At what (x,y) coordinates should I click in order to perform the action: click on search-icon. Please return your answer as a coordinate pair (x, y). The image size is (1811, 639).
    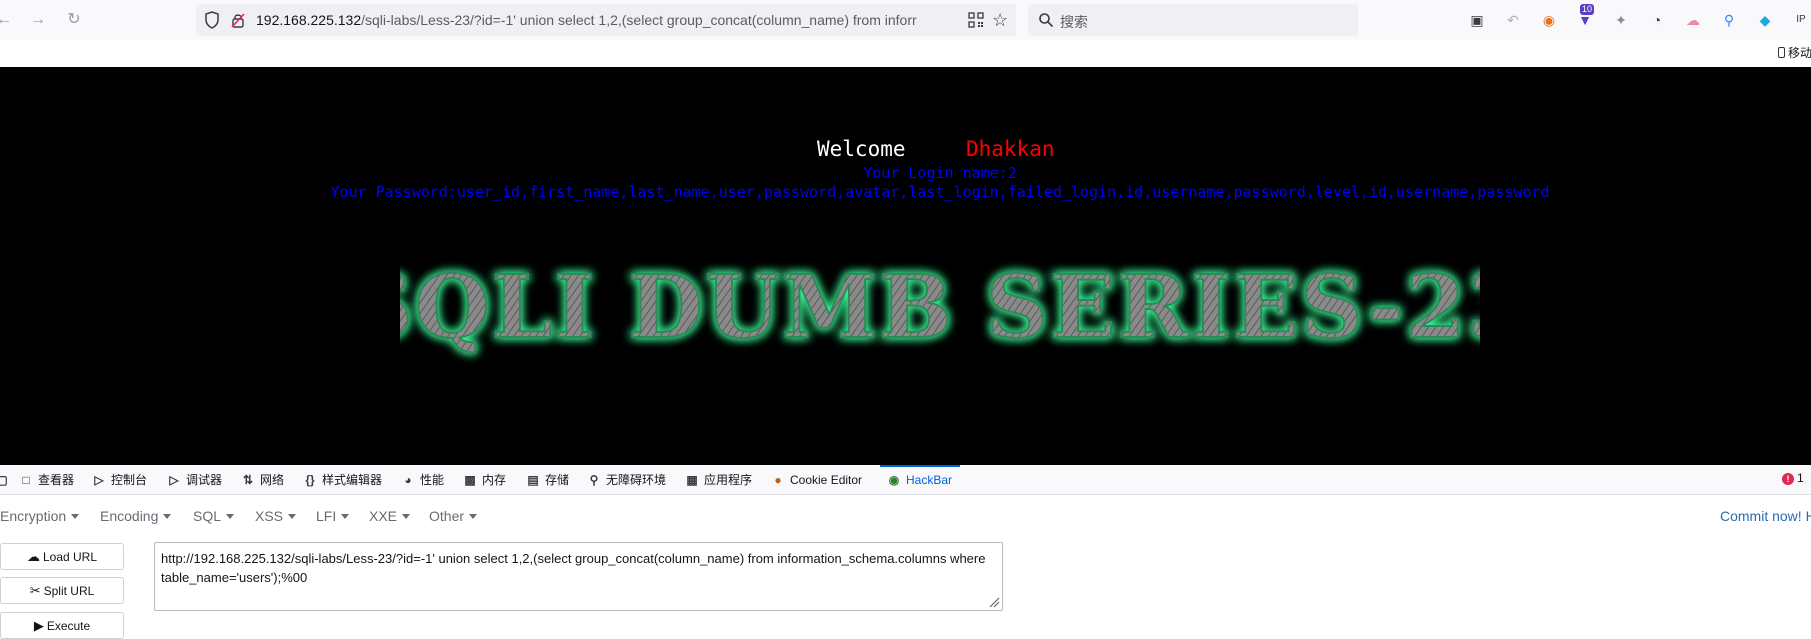
    Looking at the image, I should click on (1046, 20).